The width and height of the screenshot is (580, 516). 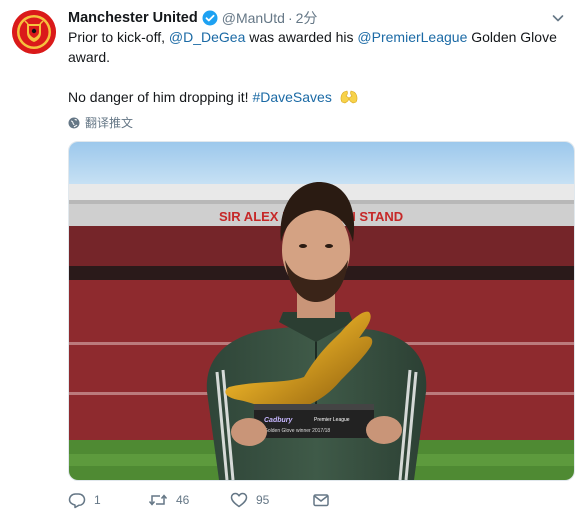 I want to click on message-icon, so click(x=321, y=500).